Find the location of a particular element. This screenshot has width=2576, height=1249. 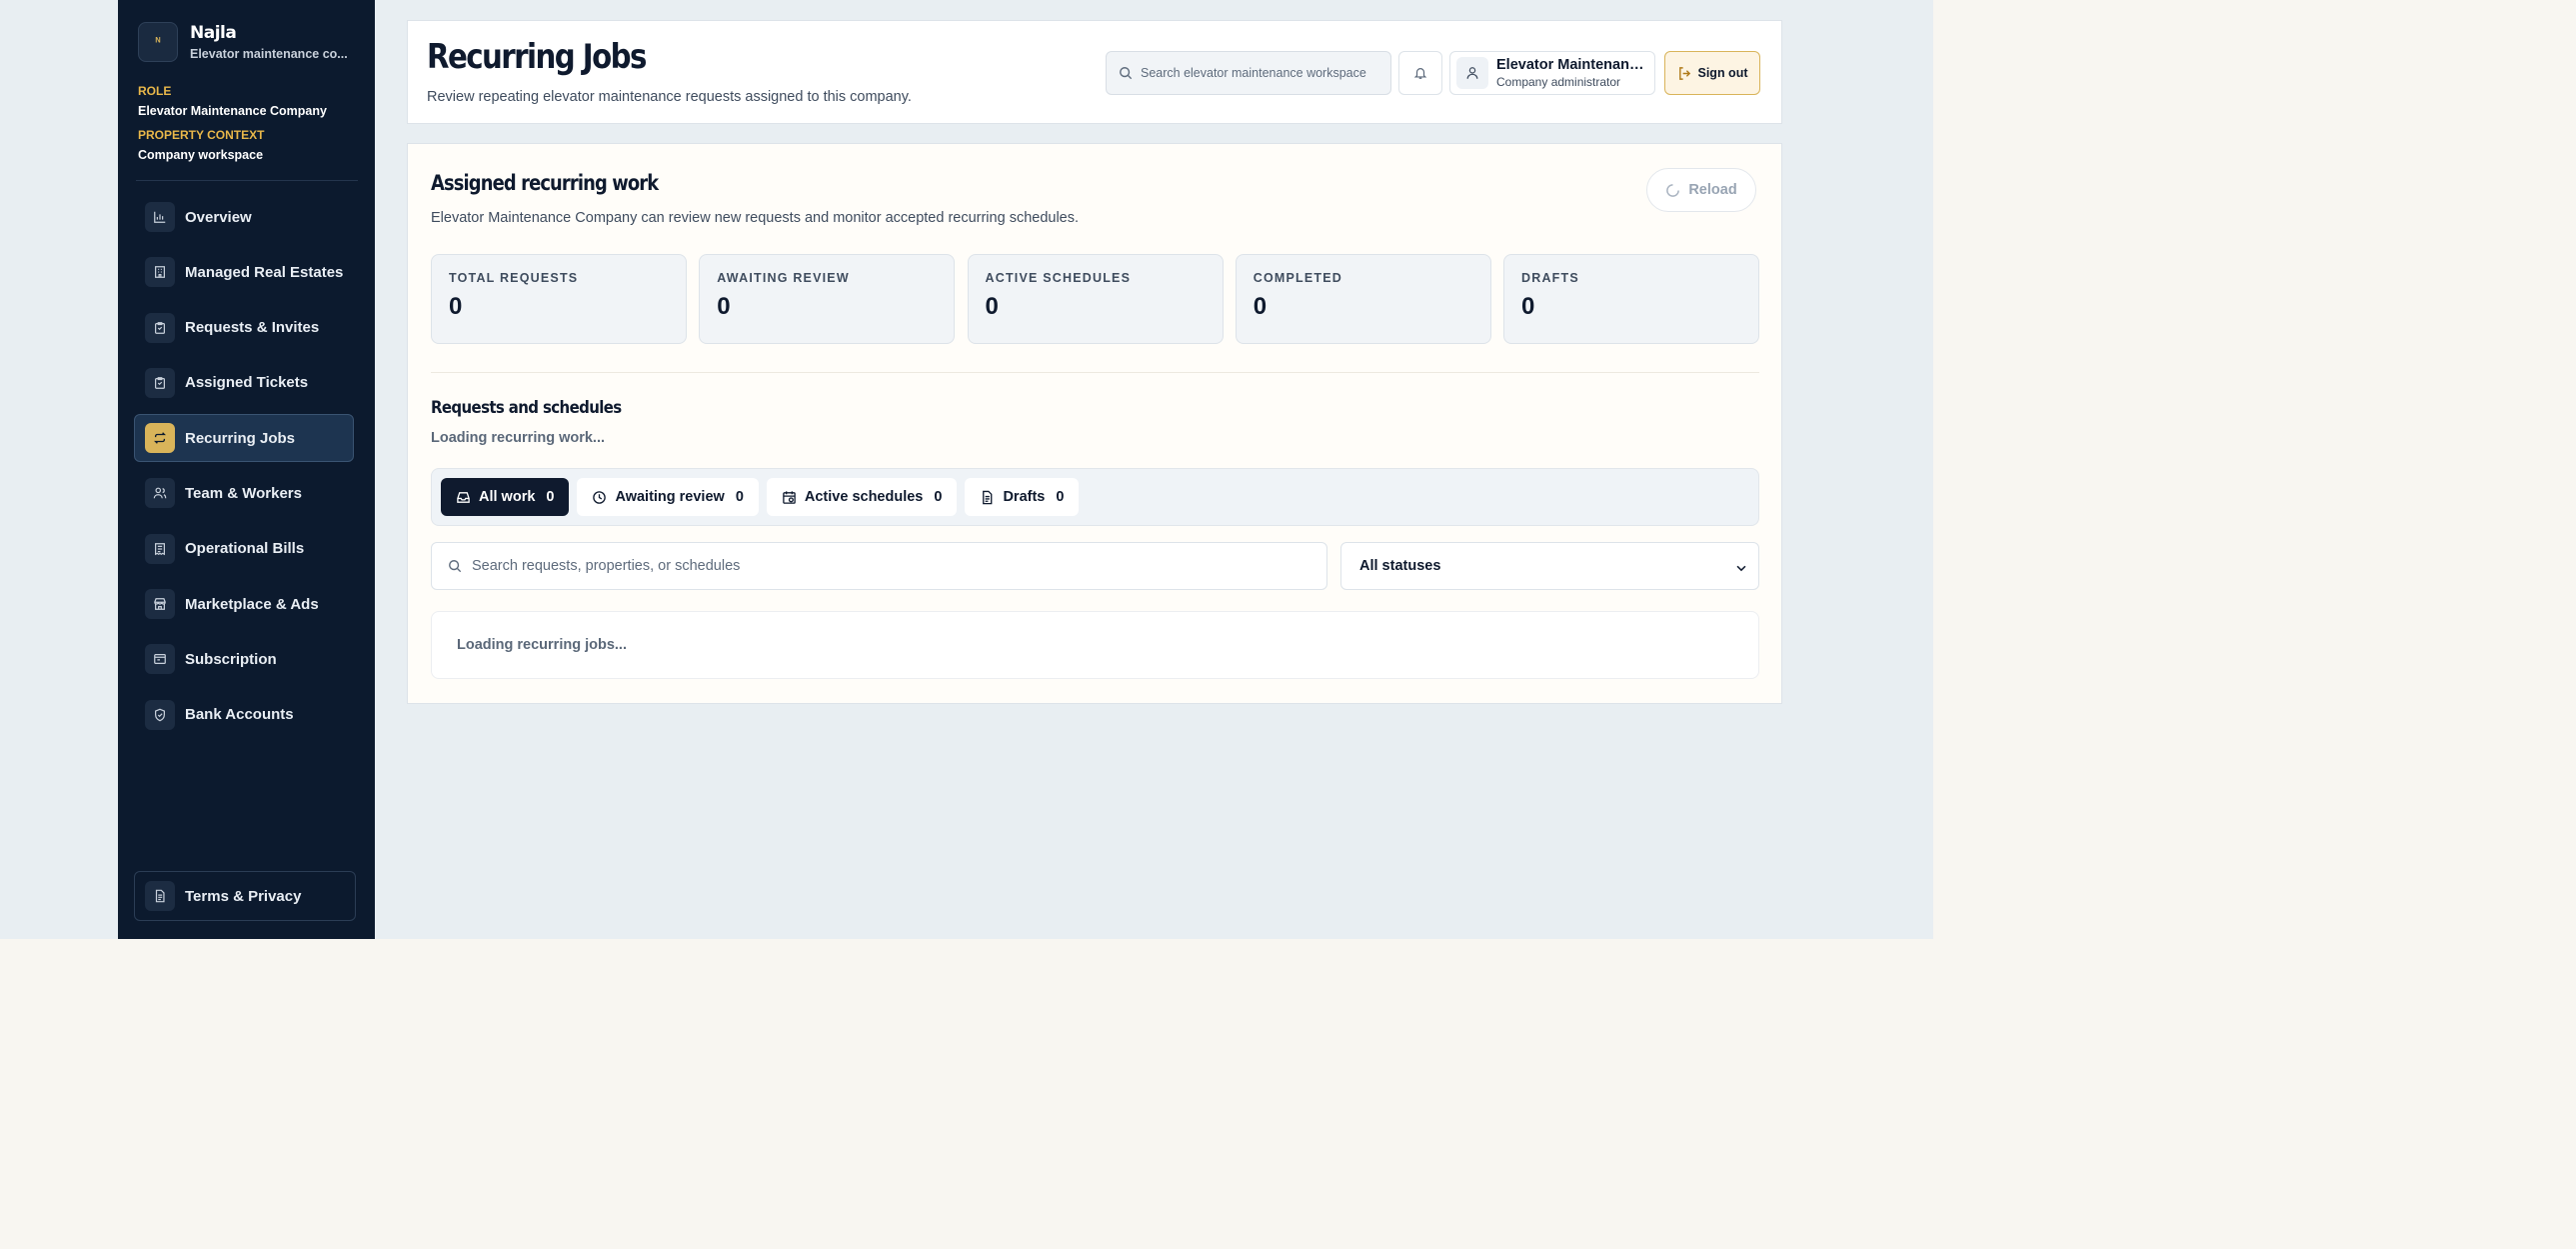

bell-icon is located at coordinates (1420, 73).